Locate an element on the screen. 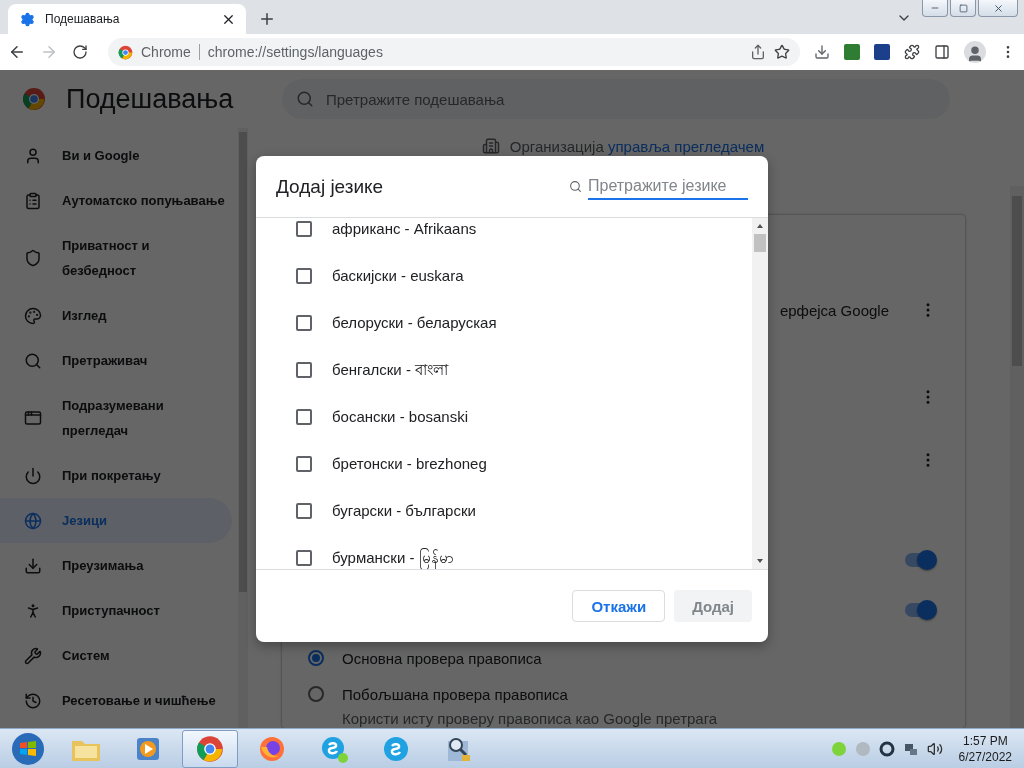 The height and width of the screenshot is (768, 1024). chrome-logo-icon is located at coordinates (34, 99).